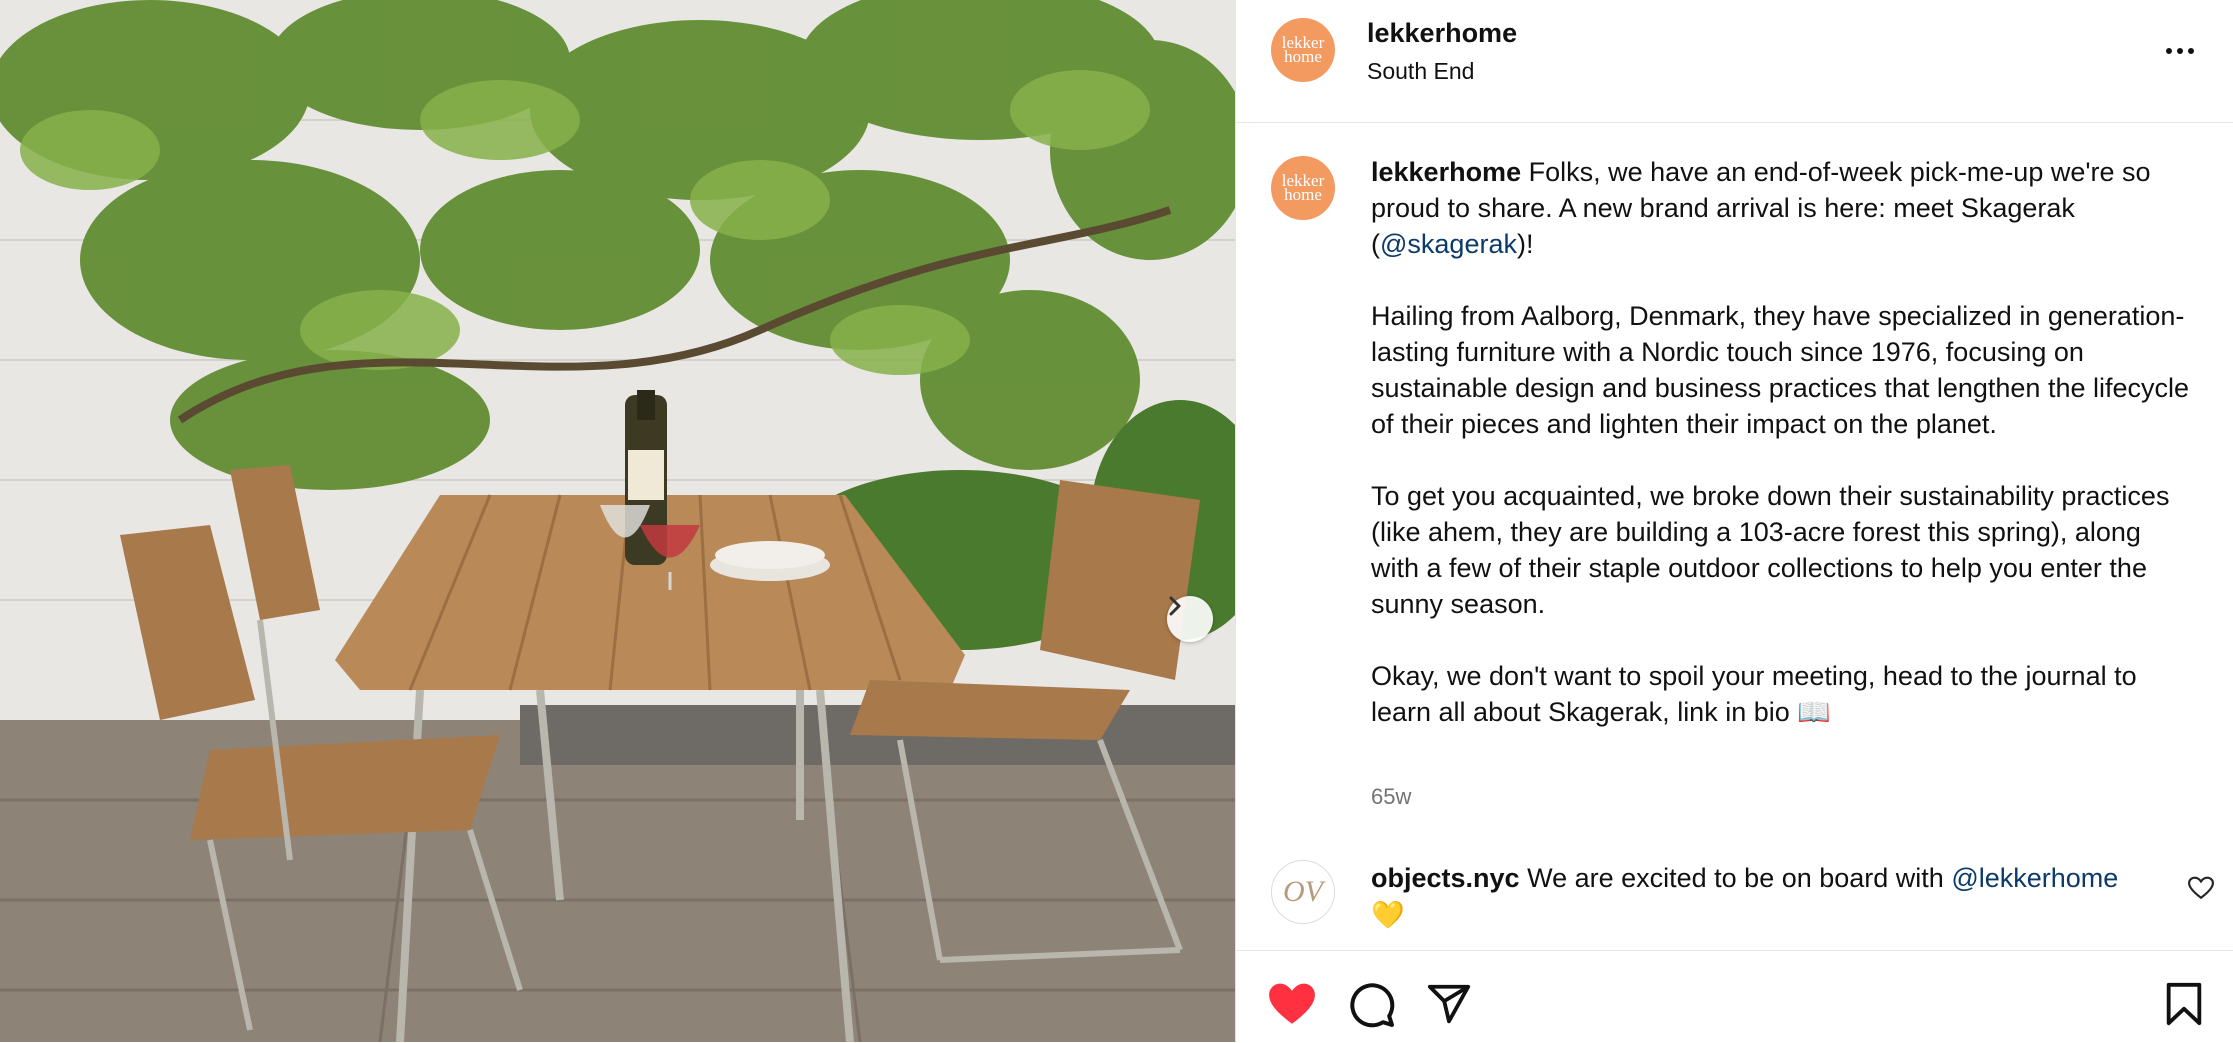  Describe the element at coordinates (1303, 892) in the screenshot. I see `comment-avatar: OV` at that location.